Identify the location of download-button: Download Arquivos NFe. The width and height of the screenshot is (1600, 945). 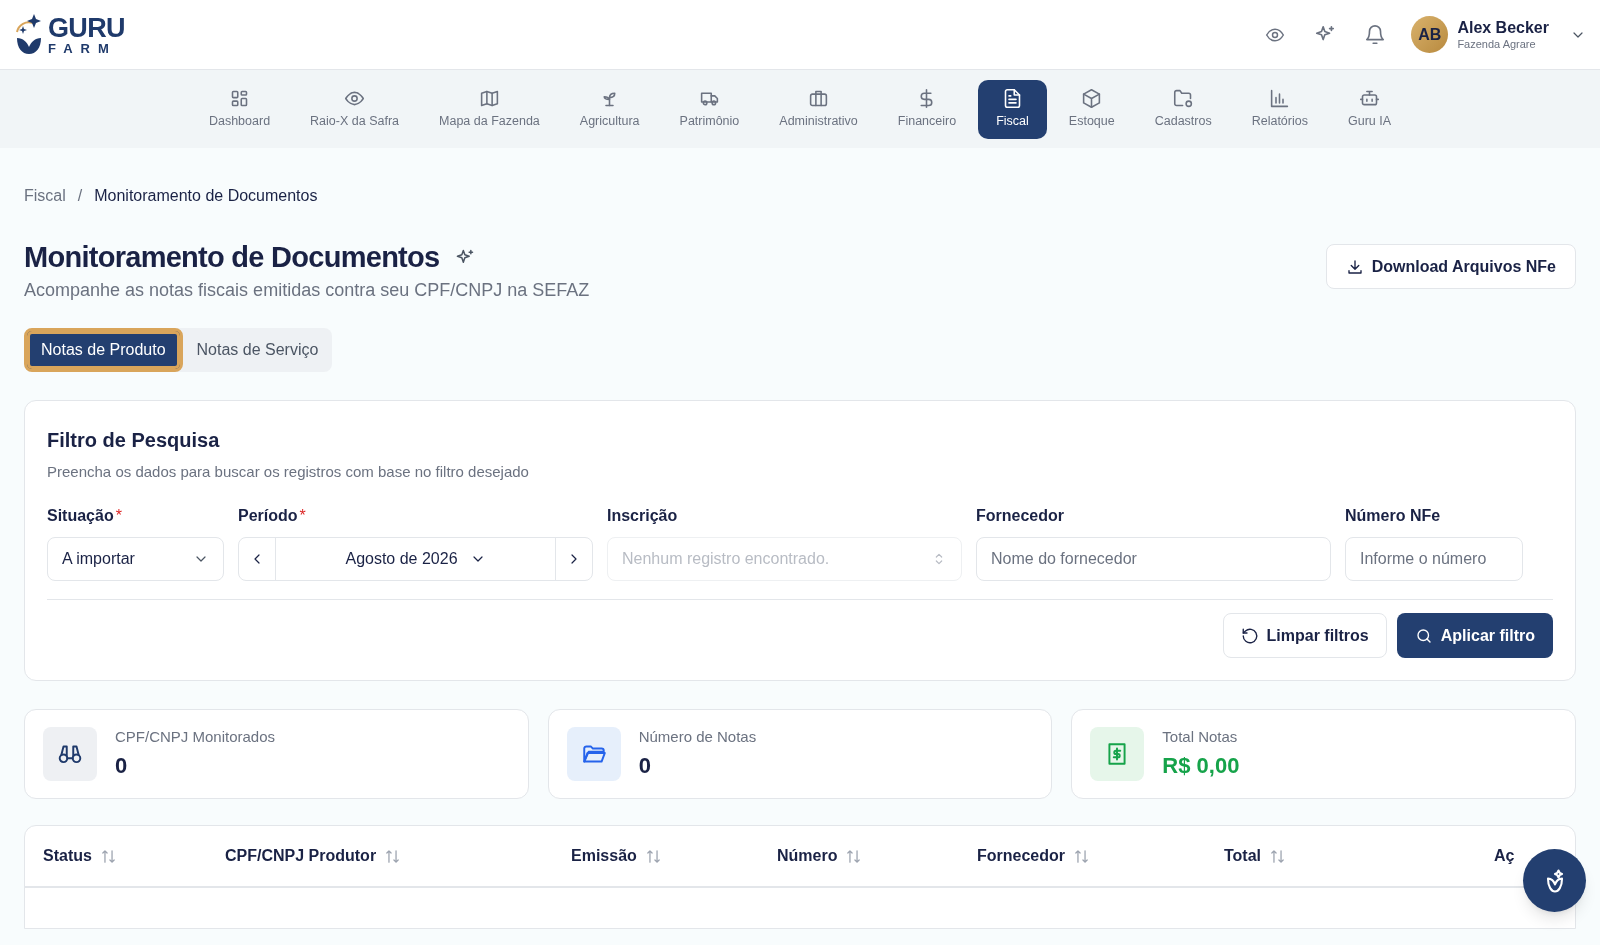
(1450, 266).